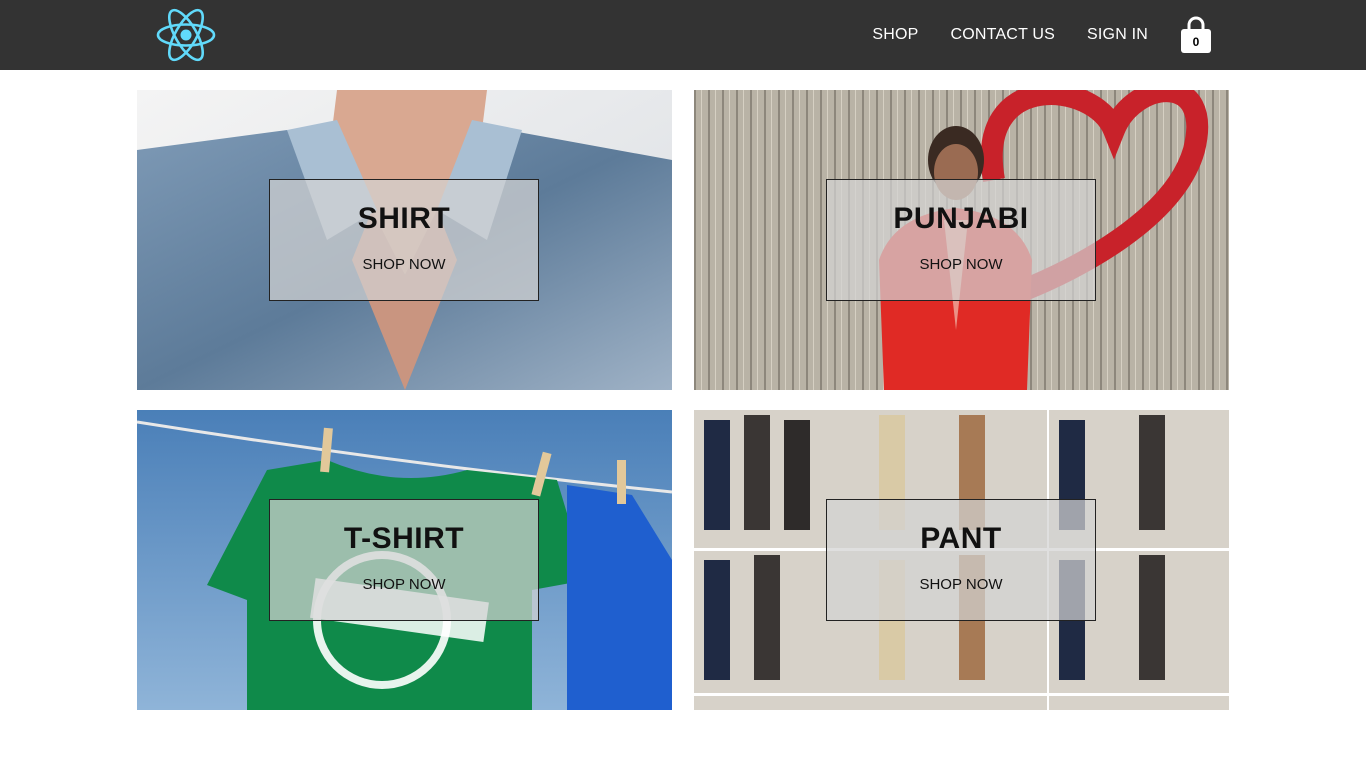 Image resolution: width=1366 pixels, height=768 pixels. What do you see at coordinates (404, 218) in the screenshot?
I see `category-title: SHIRT` at bounding box center [404, 218].